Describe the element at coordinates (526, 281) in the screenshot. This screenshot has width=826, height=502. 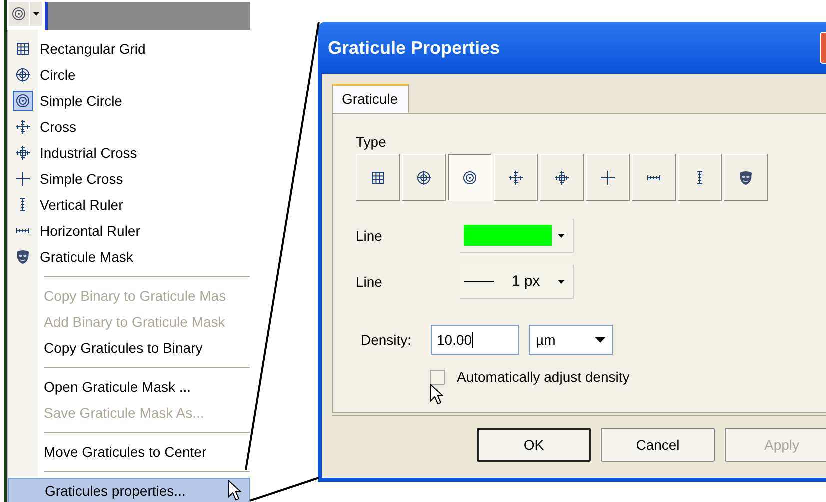
I see `line-width-value: 1 px` at that location.